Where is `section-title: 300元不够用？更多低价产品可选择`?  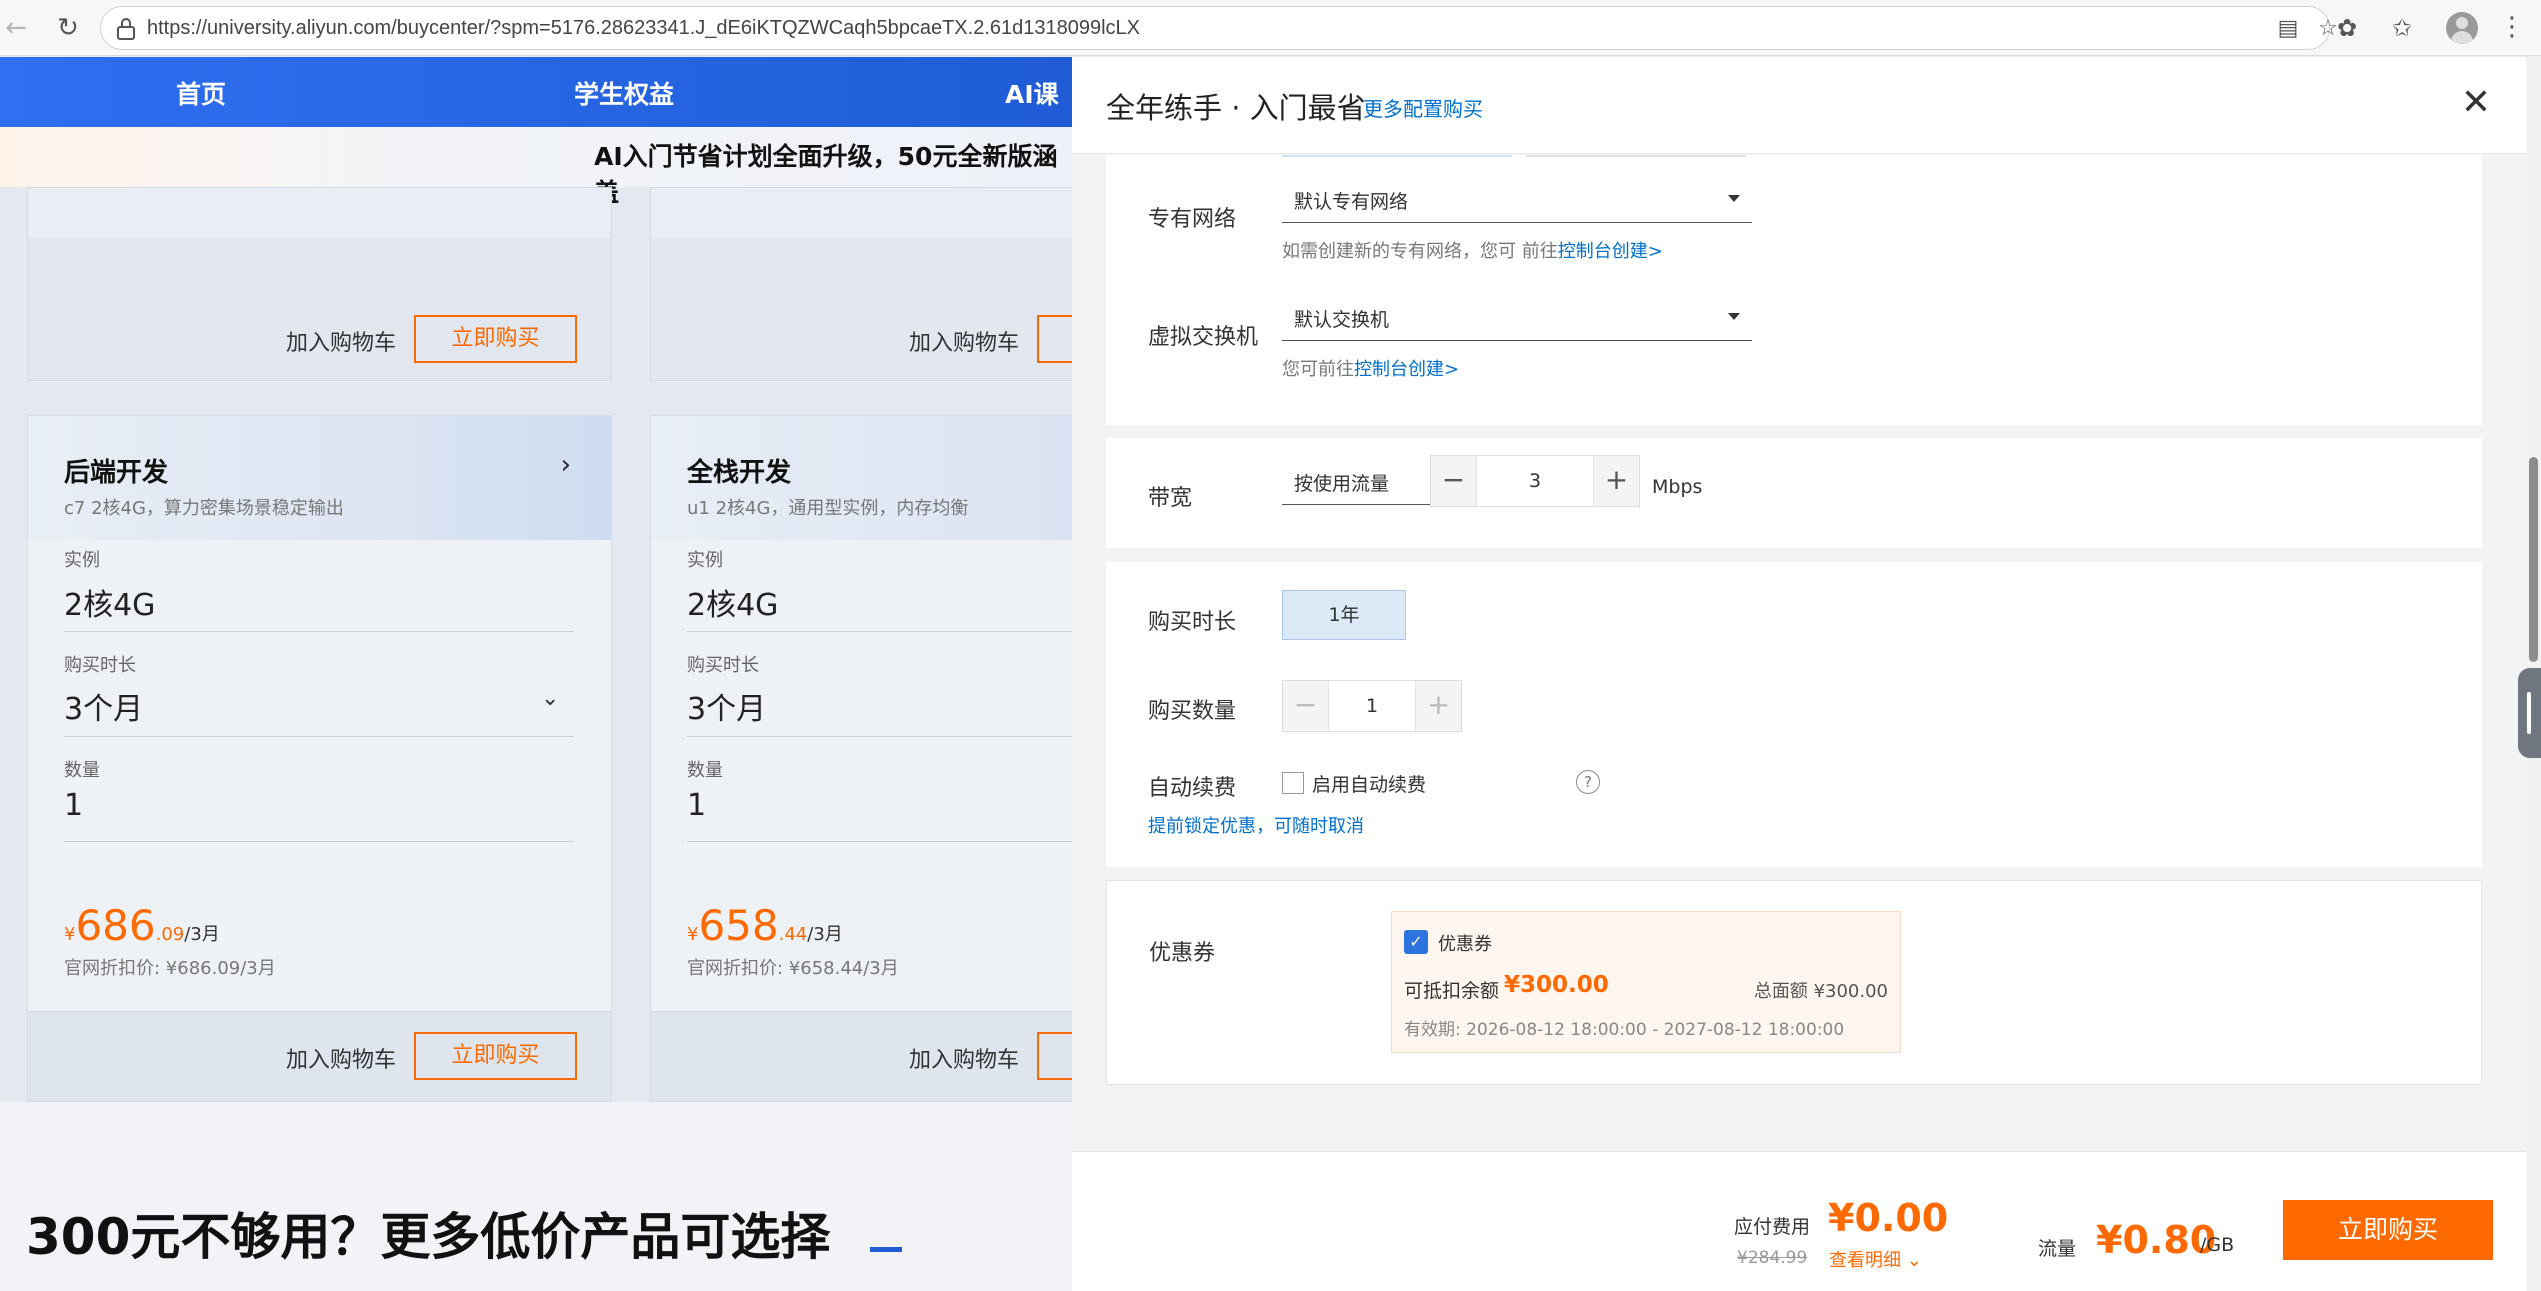 section-title: 300元不够用？更多低价产品可选择 is located at coordinates (428, 1237).